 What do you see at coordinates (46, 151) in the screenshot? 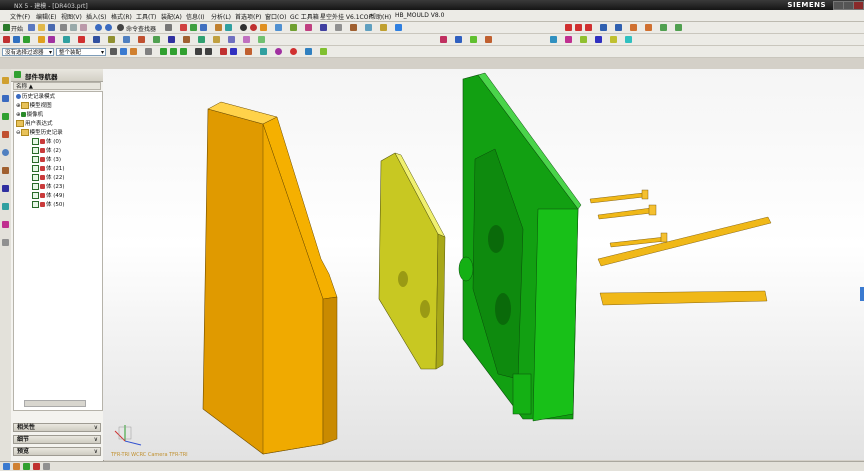
I see `tree-item-body: 体 (2)` at bounding box center [46, 151].